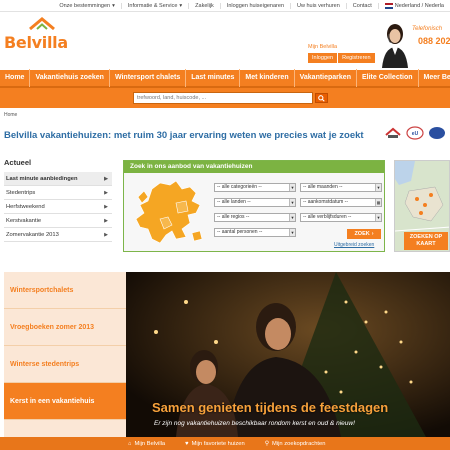  What do you see at coordinates (323, 47) in the screenshot?
I see `my-belvilla-label: Mijn Belvilla` at bounding box center [323, 47].